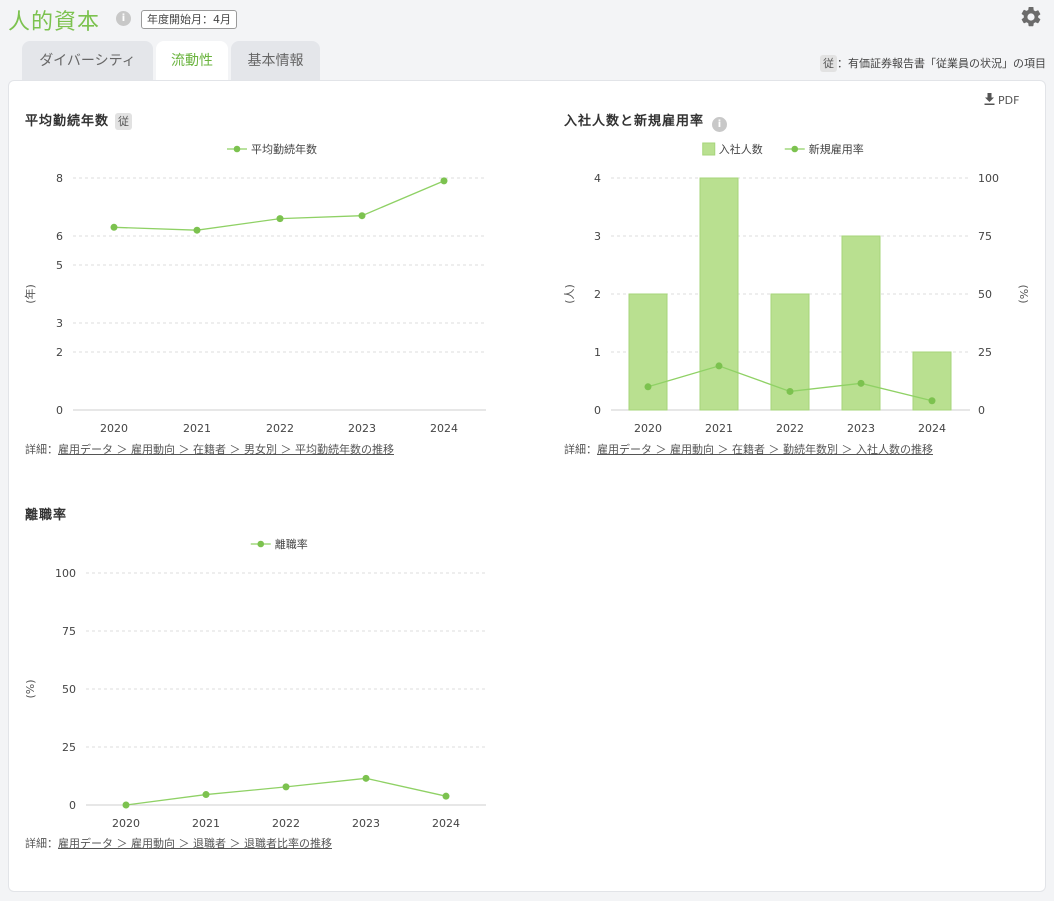 The width and height of the screenshot is (1054, 901). I want to click on settings-button, so click(1031, 17).